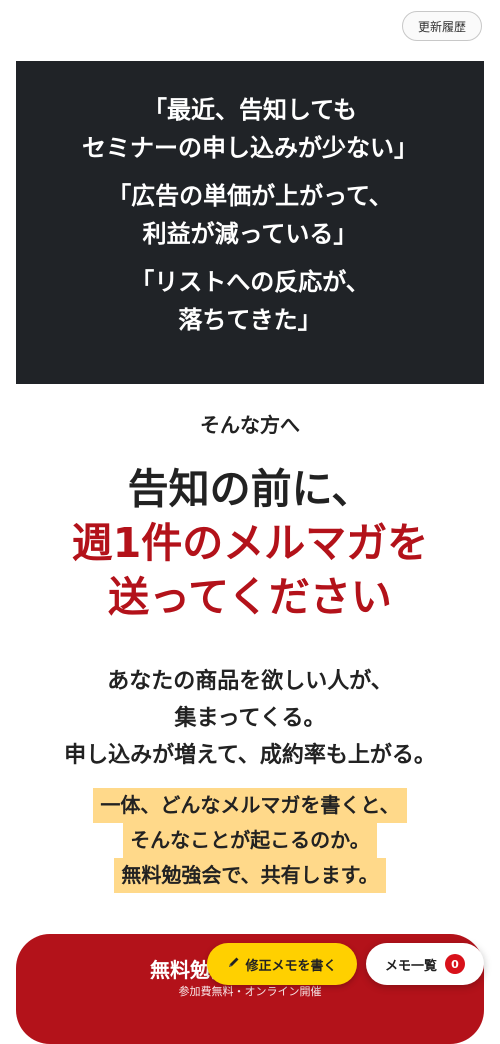 This screenshot has width=500, height=1044. I want to click on write-memo-button: 修正メモを書く, so click(282, 964).